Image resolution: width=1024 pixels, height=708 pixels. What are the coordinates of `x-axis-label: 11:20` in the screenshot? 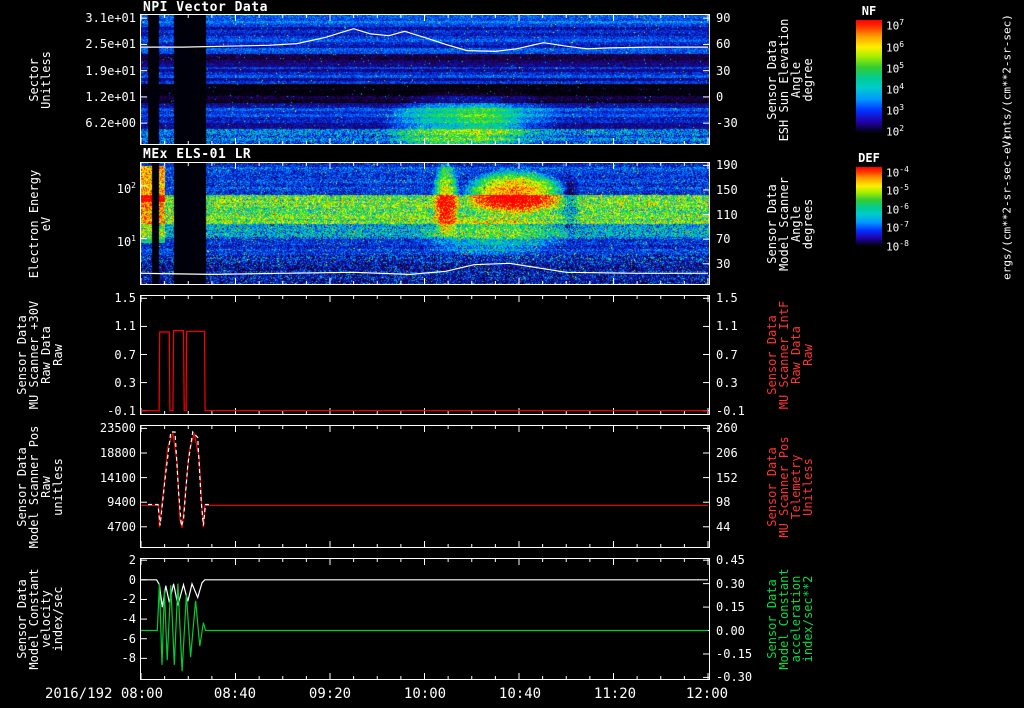 It's located at (615, 694).